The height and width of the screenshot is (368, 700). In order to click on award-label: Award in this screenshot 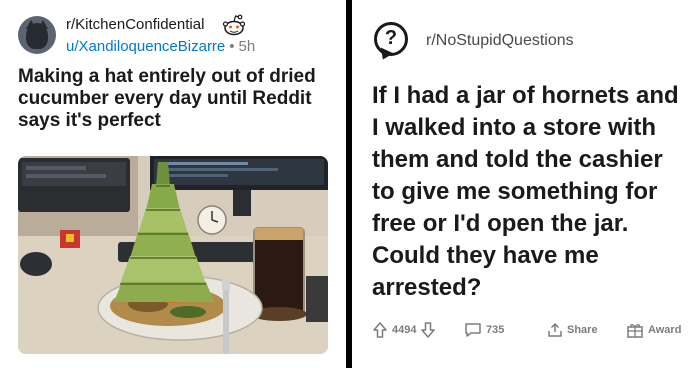, I will do `click(665, 330)`.